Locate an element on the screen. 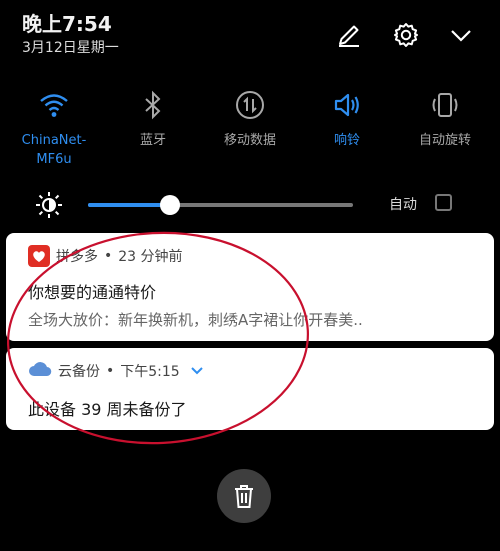 The width and height of the screenshot is (500, 551). expand-chevron-icon is located at coordinates (197, 371).